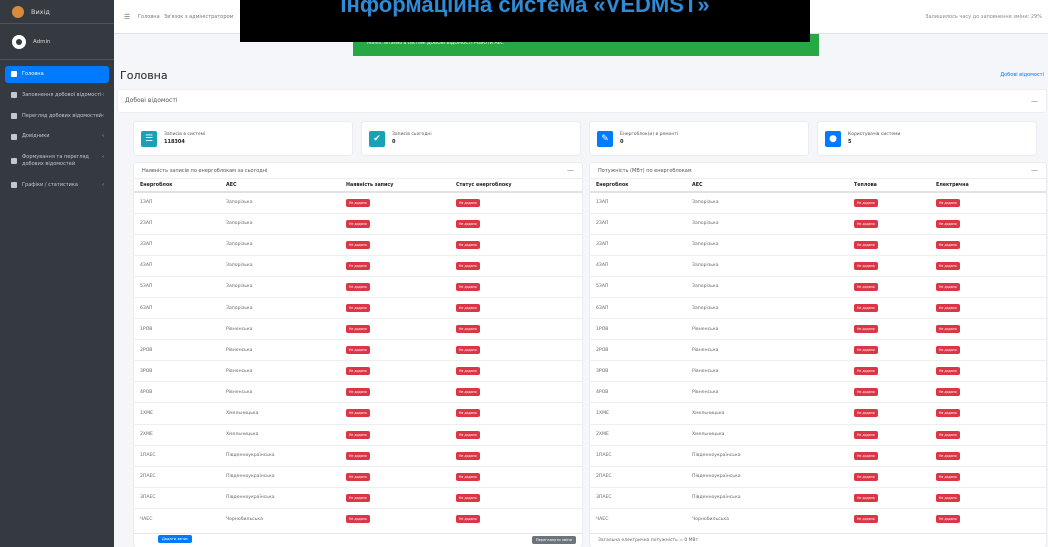 This screenshot has width=1048, height=547. What do you see at coordinates (412, 134) in the screenshot?
I see `info-box-title: Записів сьогодні` at bounding box center [412, 134].